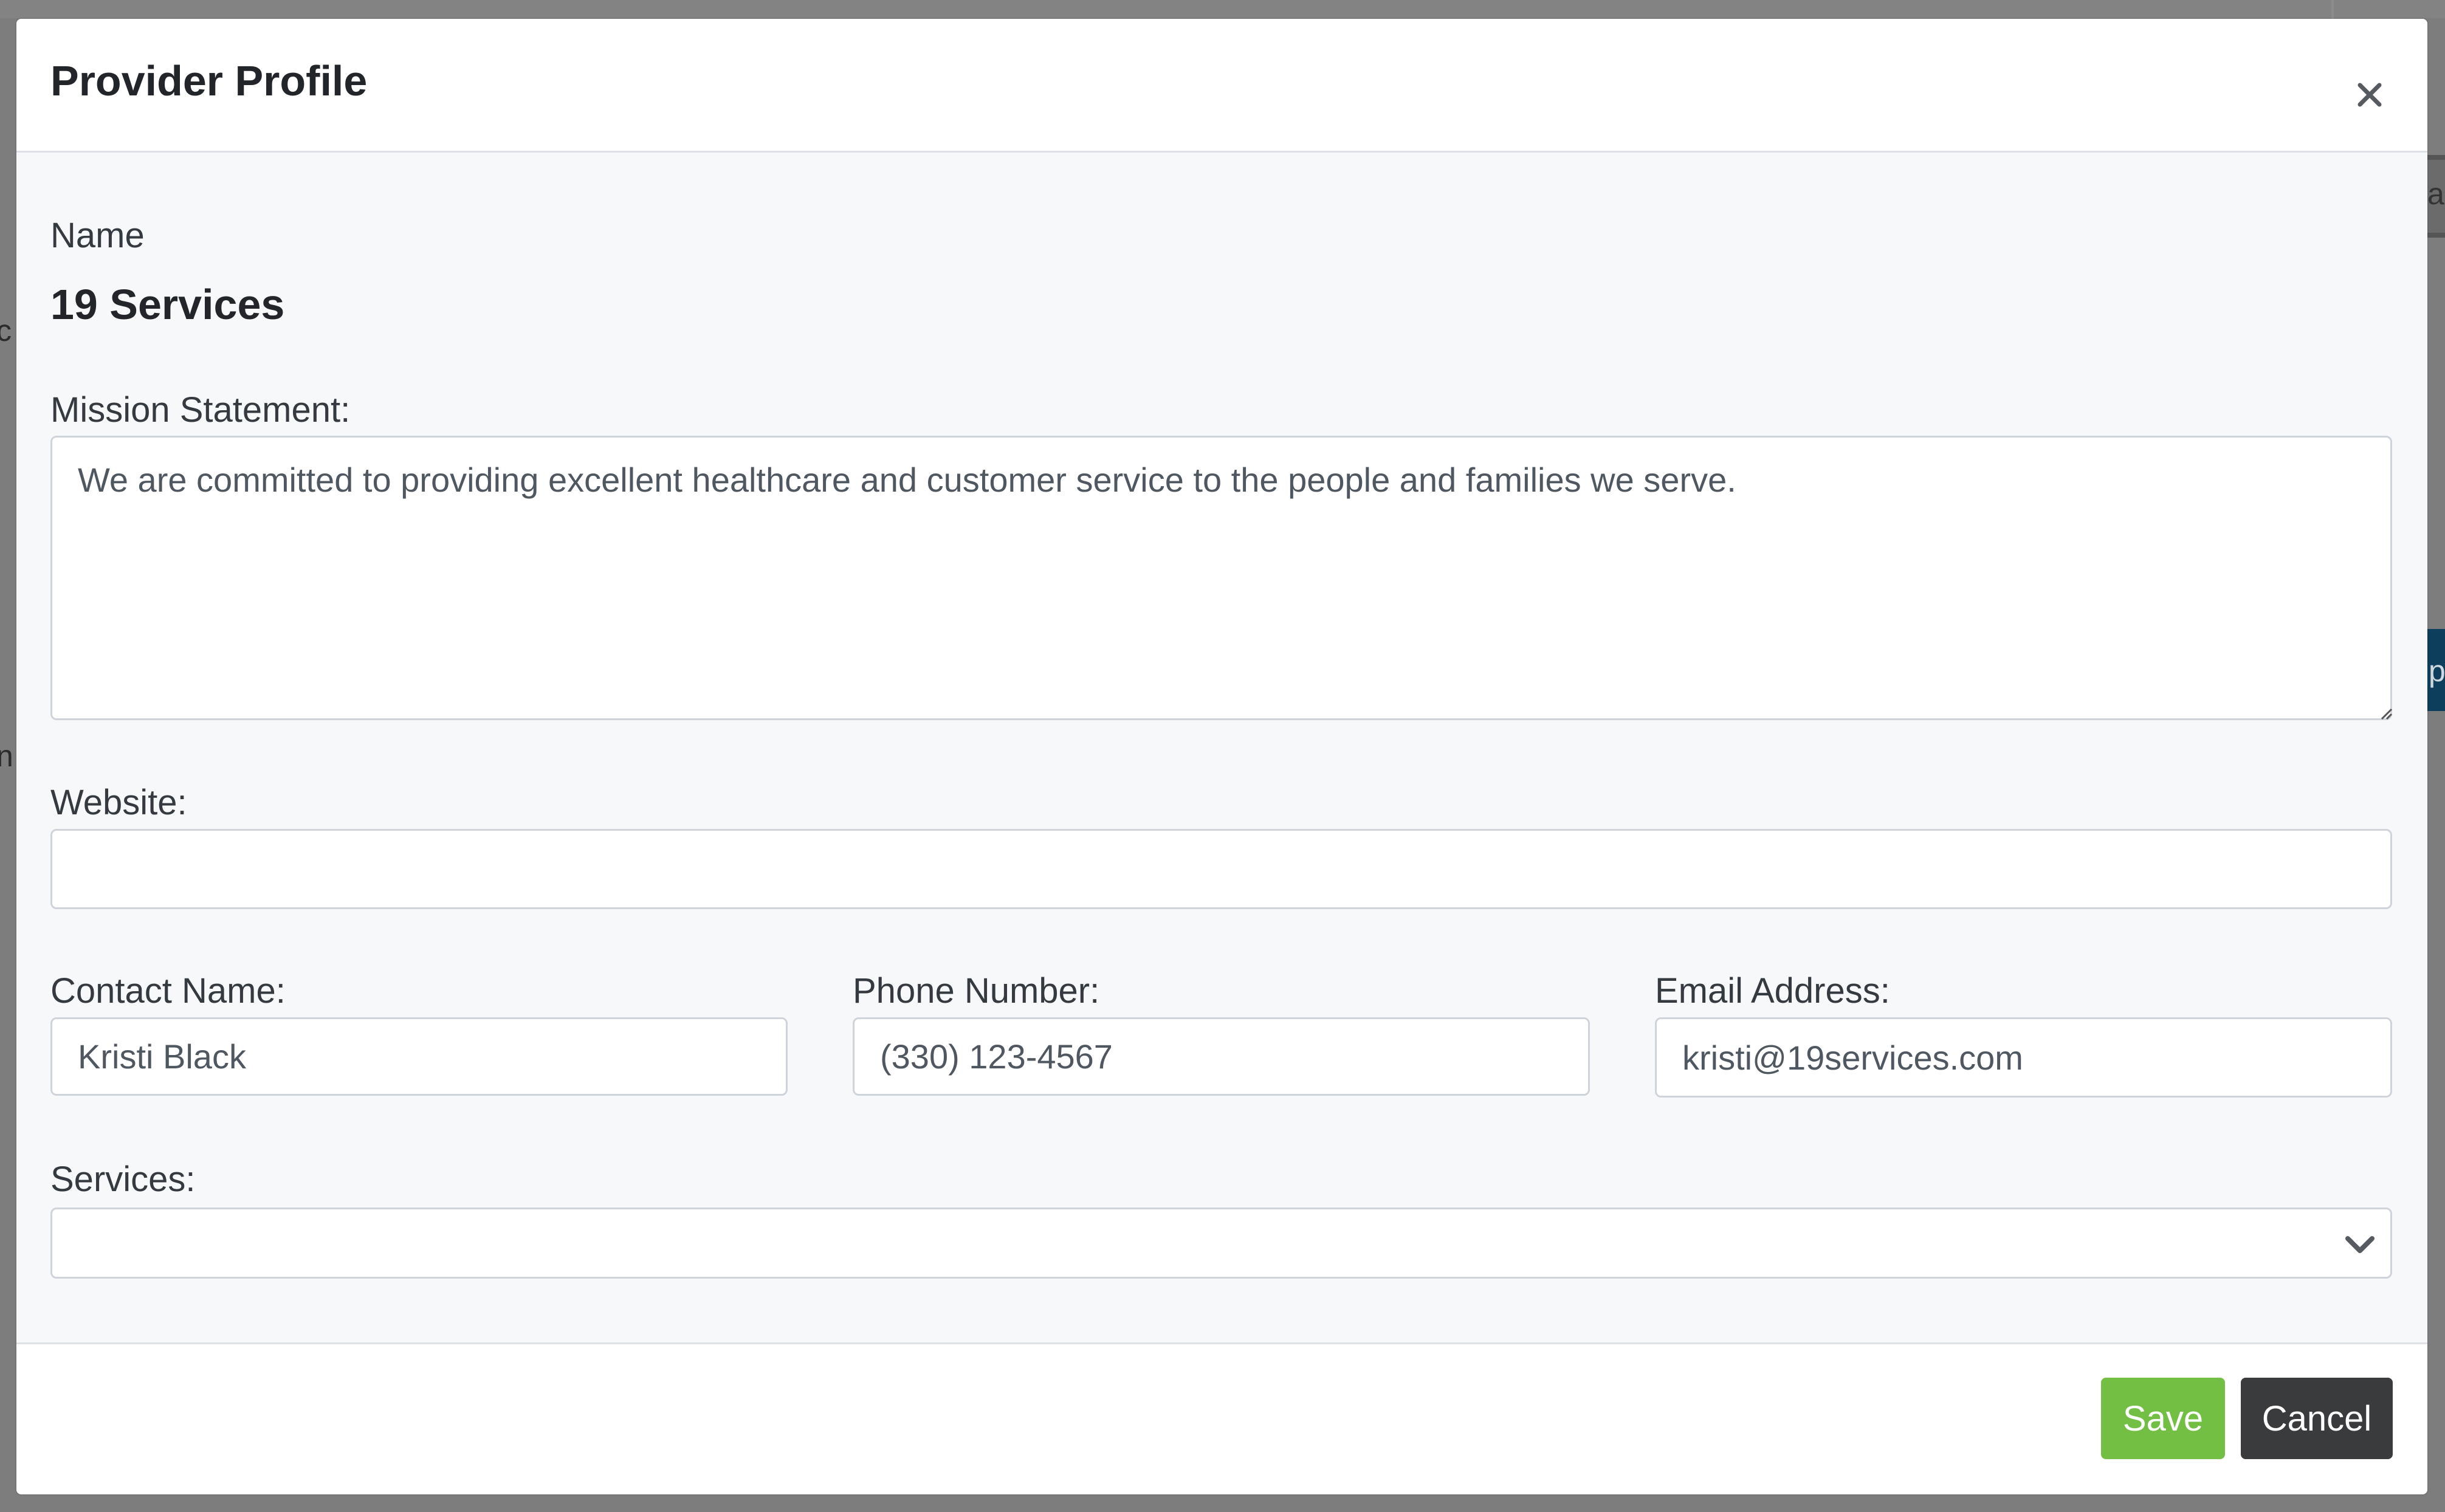  I want to click on modal-title: Provider Profile, so click(209, 81).